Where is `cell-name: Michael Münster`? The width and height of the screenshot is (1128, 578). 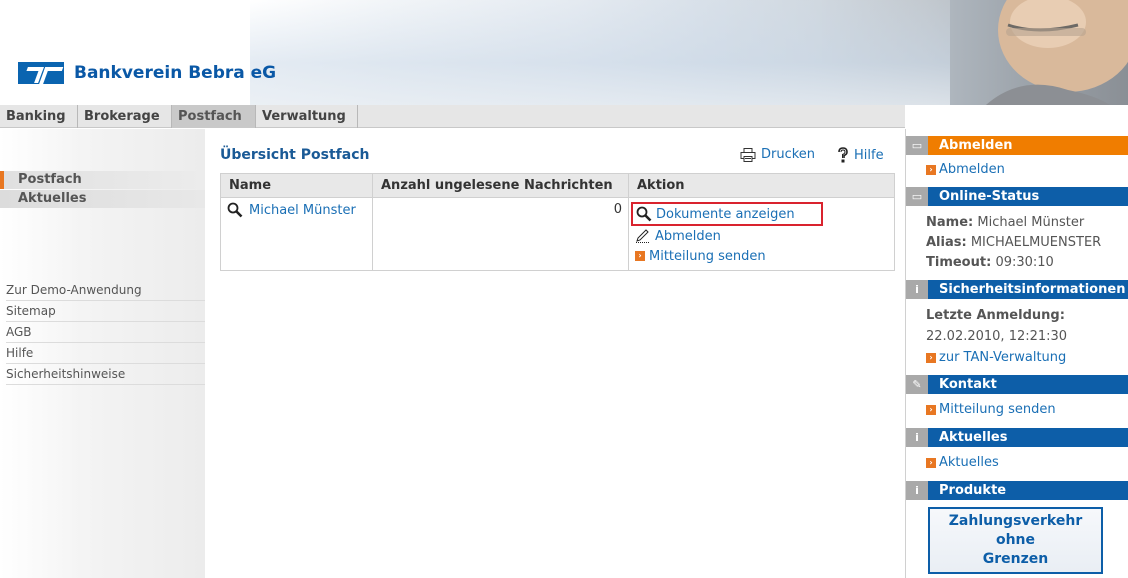 cell-name: Michael Münster is located at coordinates (296, 234).